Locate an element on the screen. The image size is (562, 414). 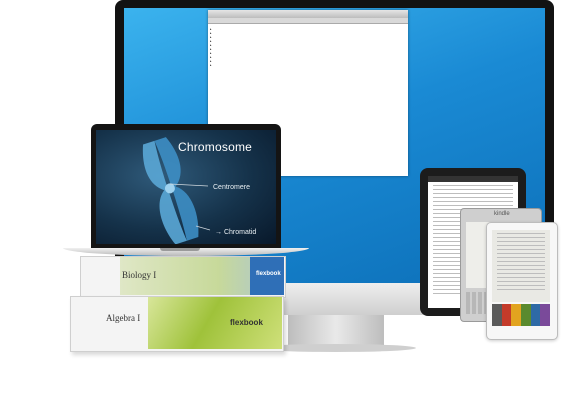
chromatid-label: → Chromatid is located at coordinates (236, 232).